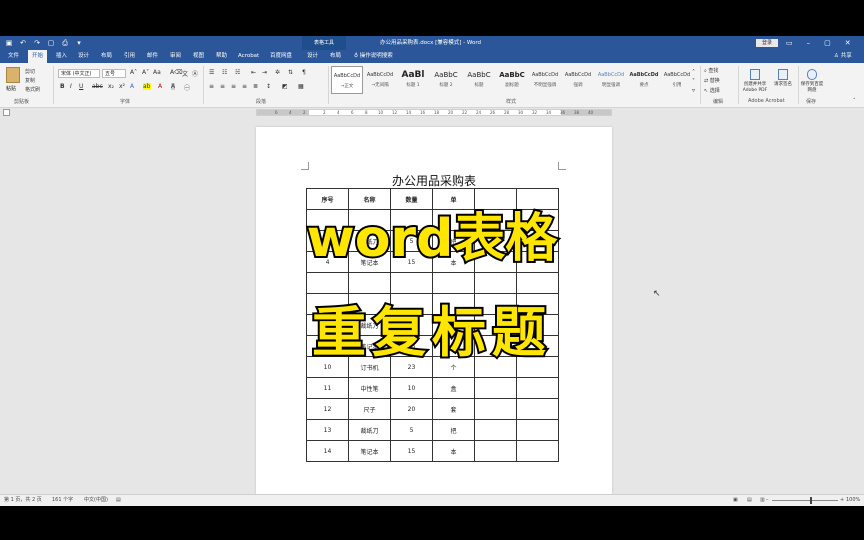 The height and width of the screenshot is (540, 864). Describe the element at coordinates (118, 500) in the screenshot. I see `macro-record-icon: ▤` at that location.